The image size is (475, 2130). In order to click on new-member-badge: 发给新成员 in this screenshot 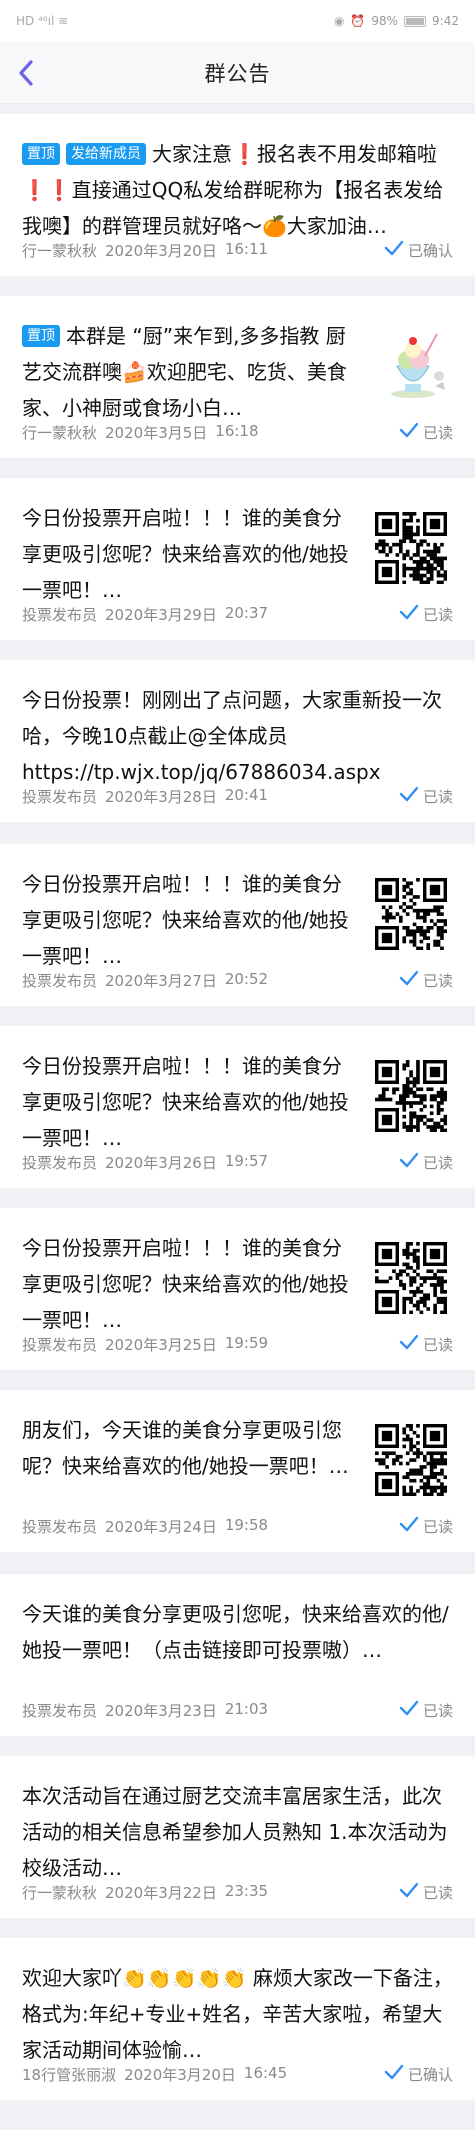, I will do `click(106, 154)`.